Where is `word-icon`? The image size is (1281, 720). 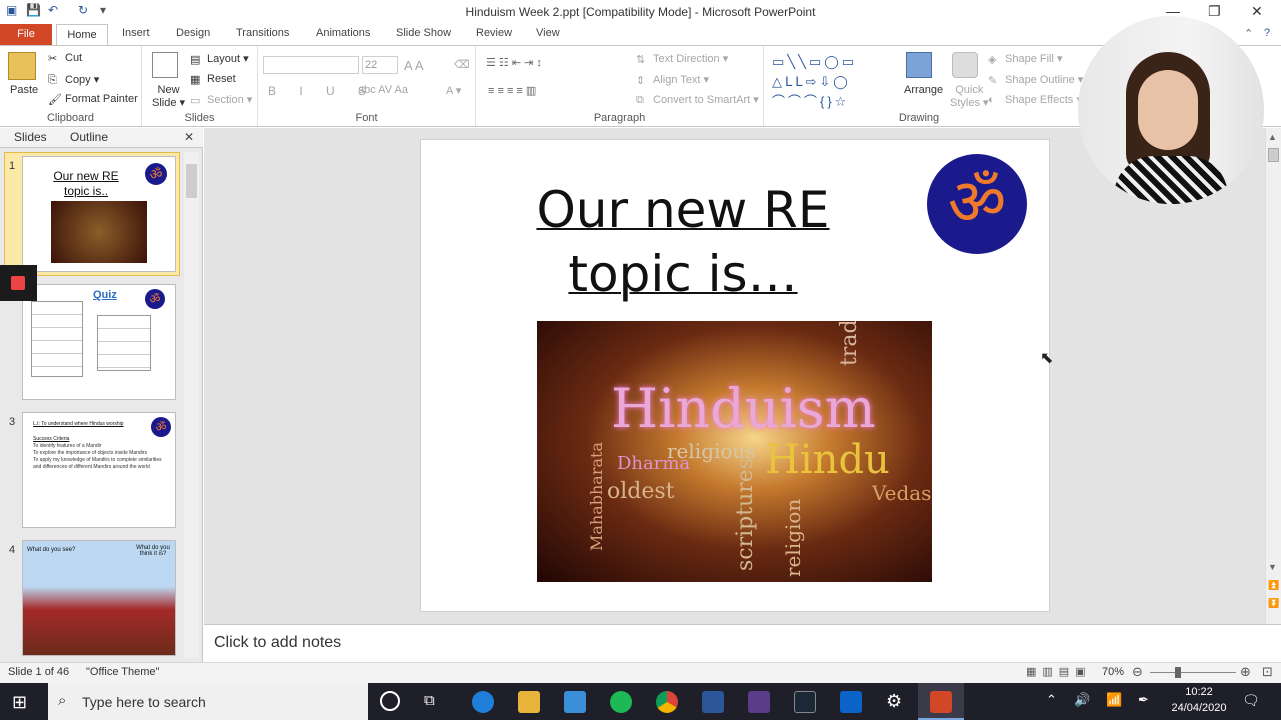 word-icon is located at coordinates (713, 702).